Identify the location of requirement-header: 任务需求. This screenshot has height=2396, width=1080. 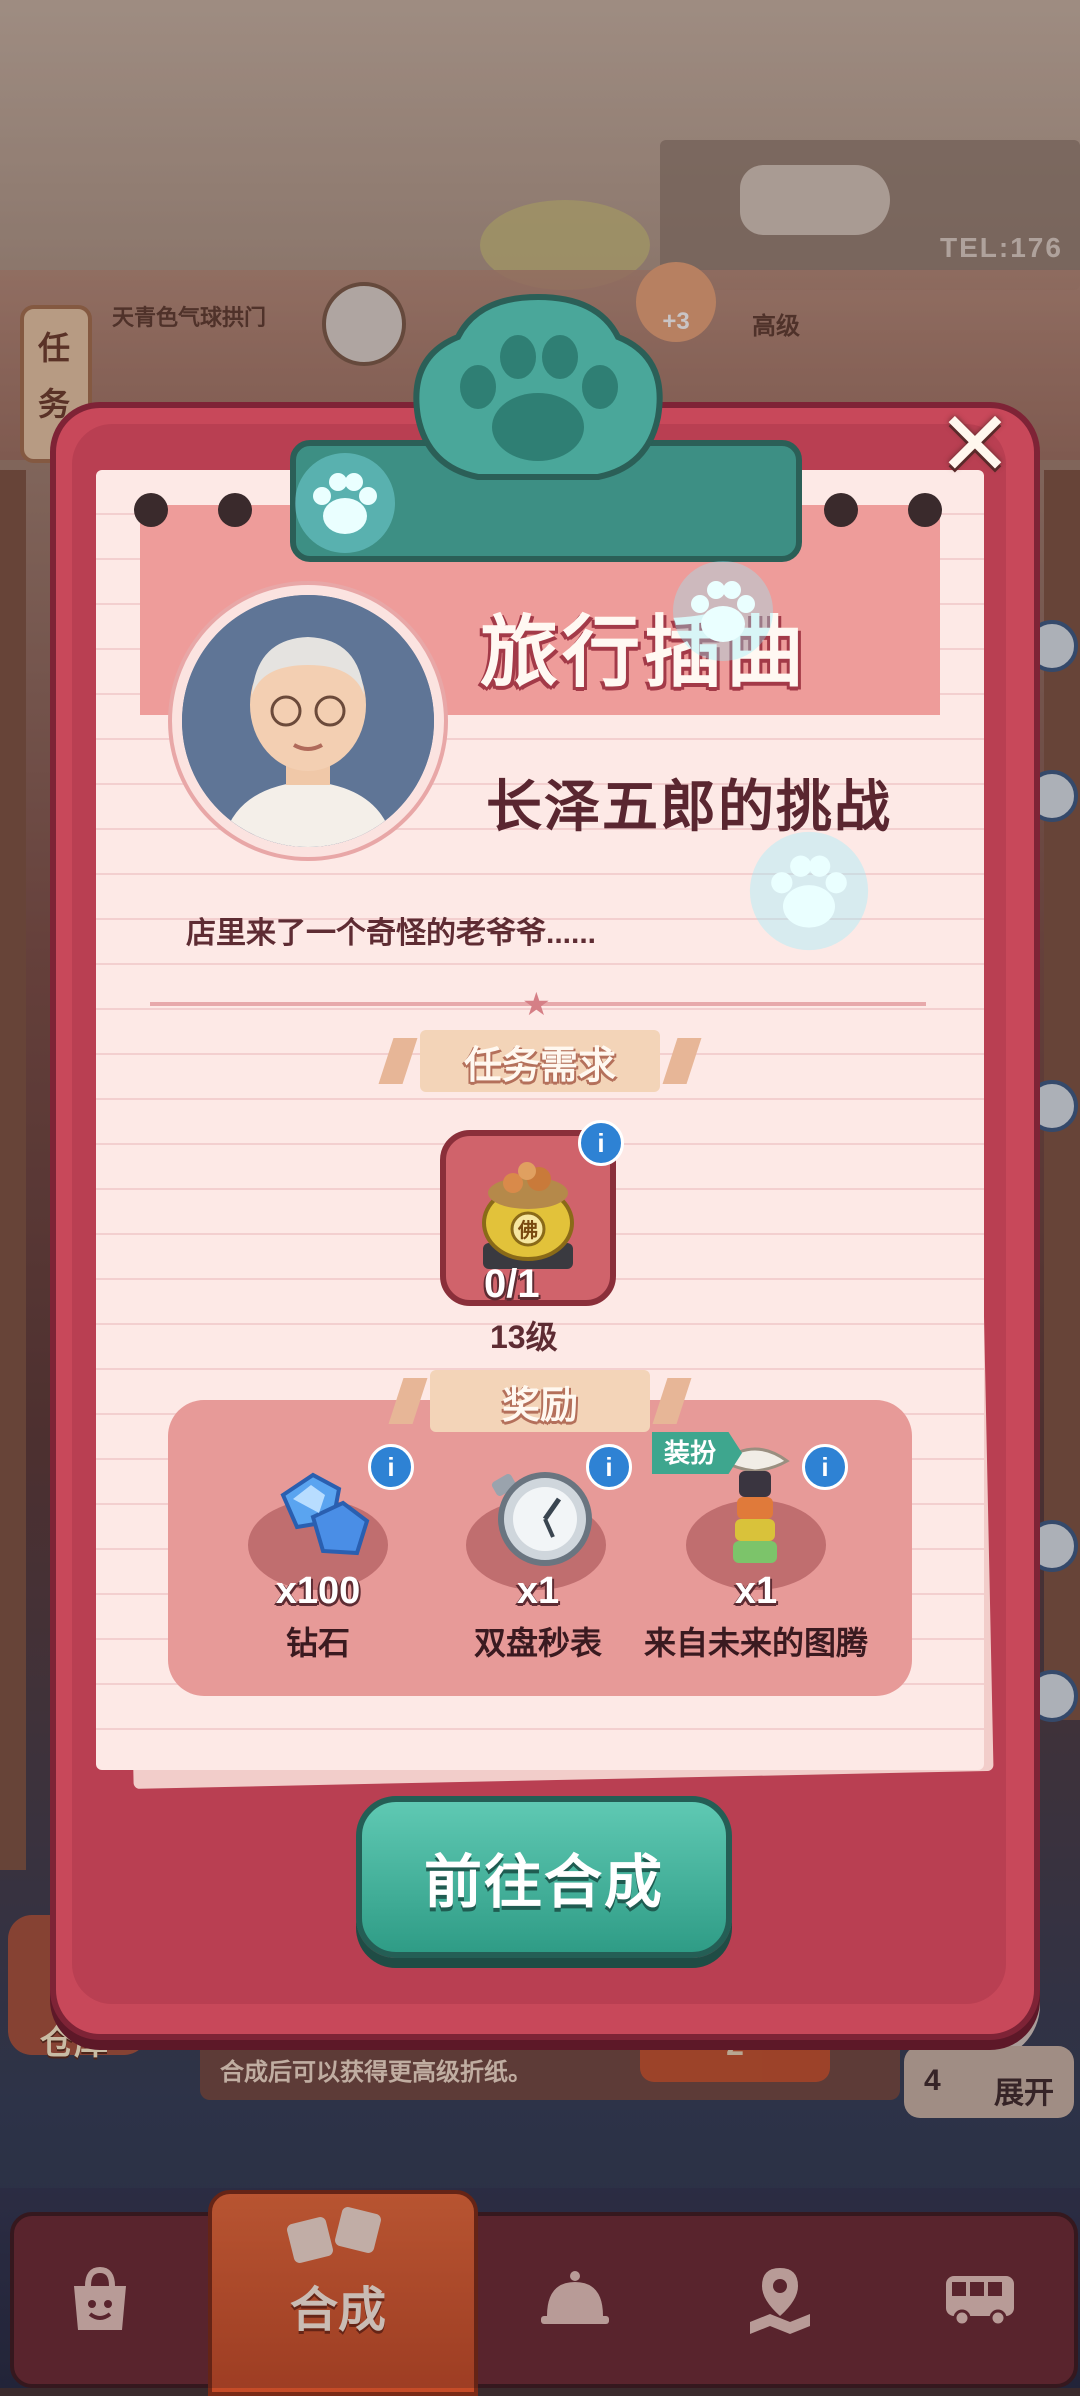
(540, 1061).